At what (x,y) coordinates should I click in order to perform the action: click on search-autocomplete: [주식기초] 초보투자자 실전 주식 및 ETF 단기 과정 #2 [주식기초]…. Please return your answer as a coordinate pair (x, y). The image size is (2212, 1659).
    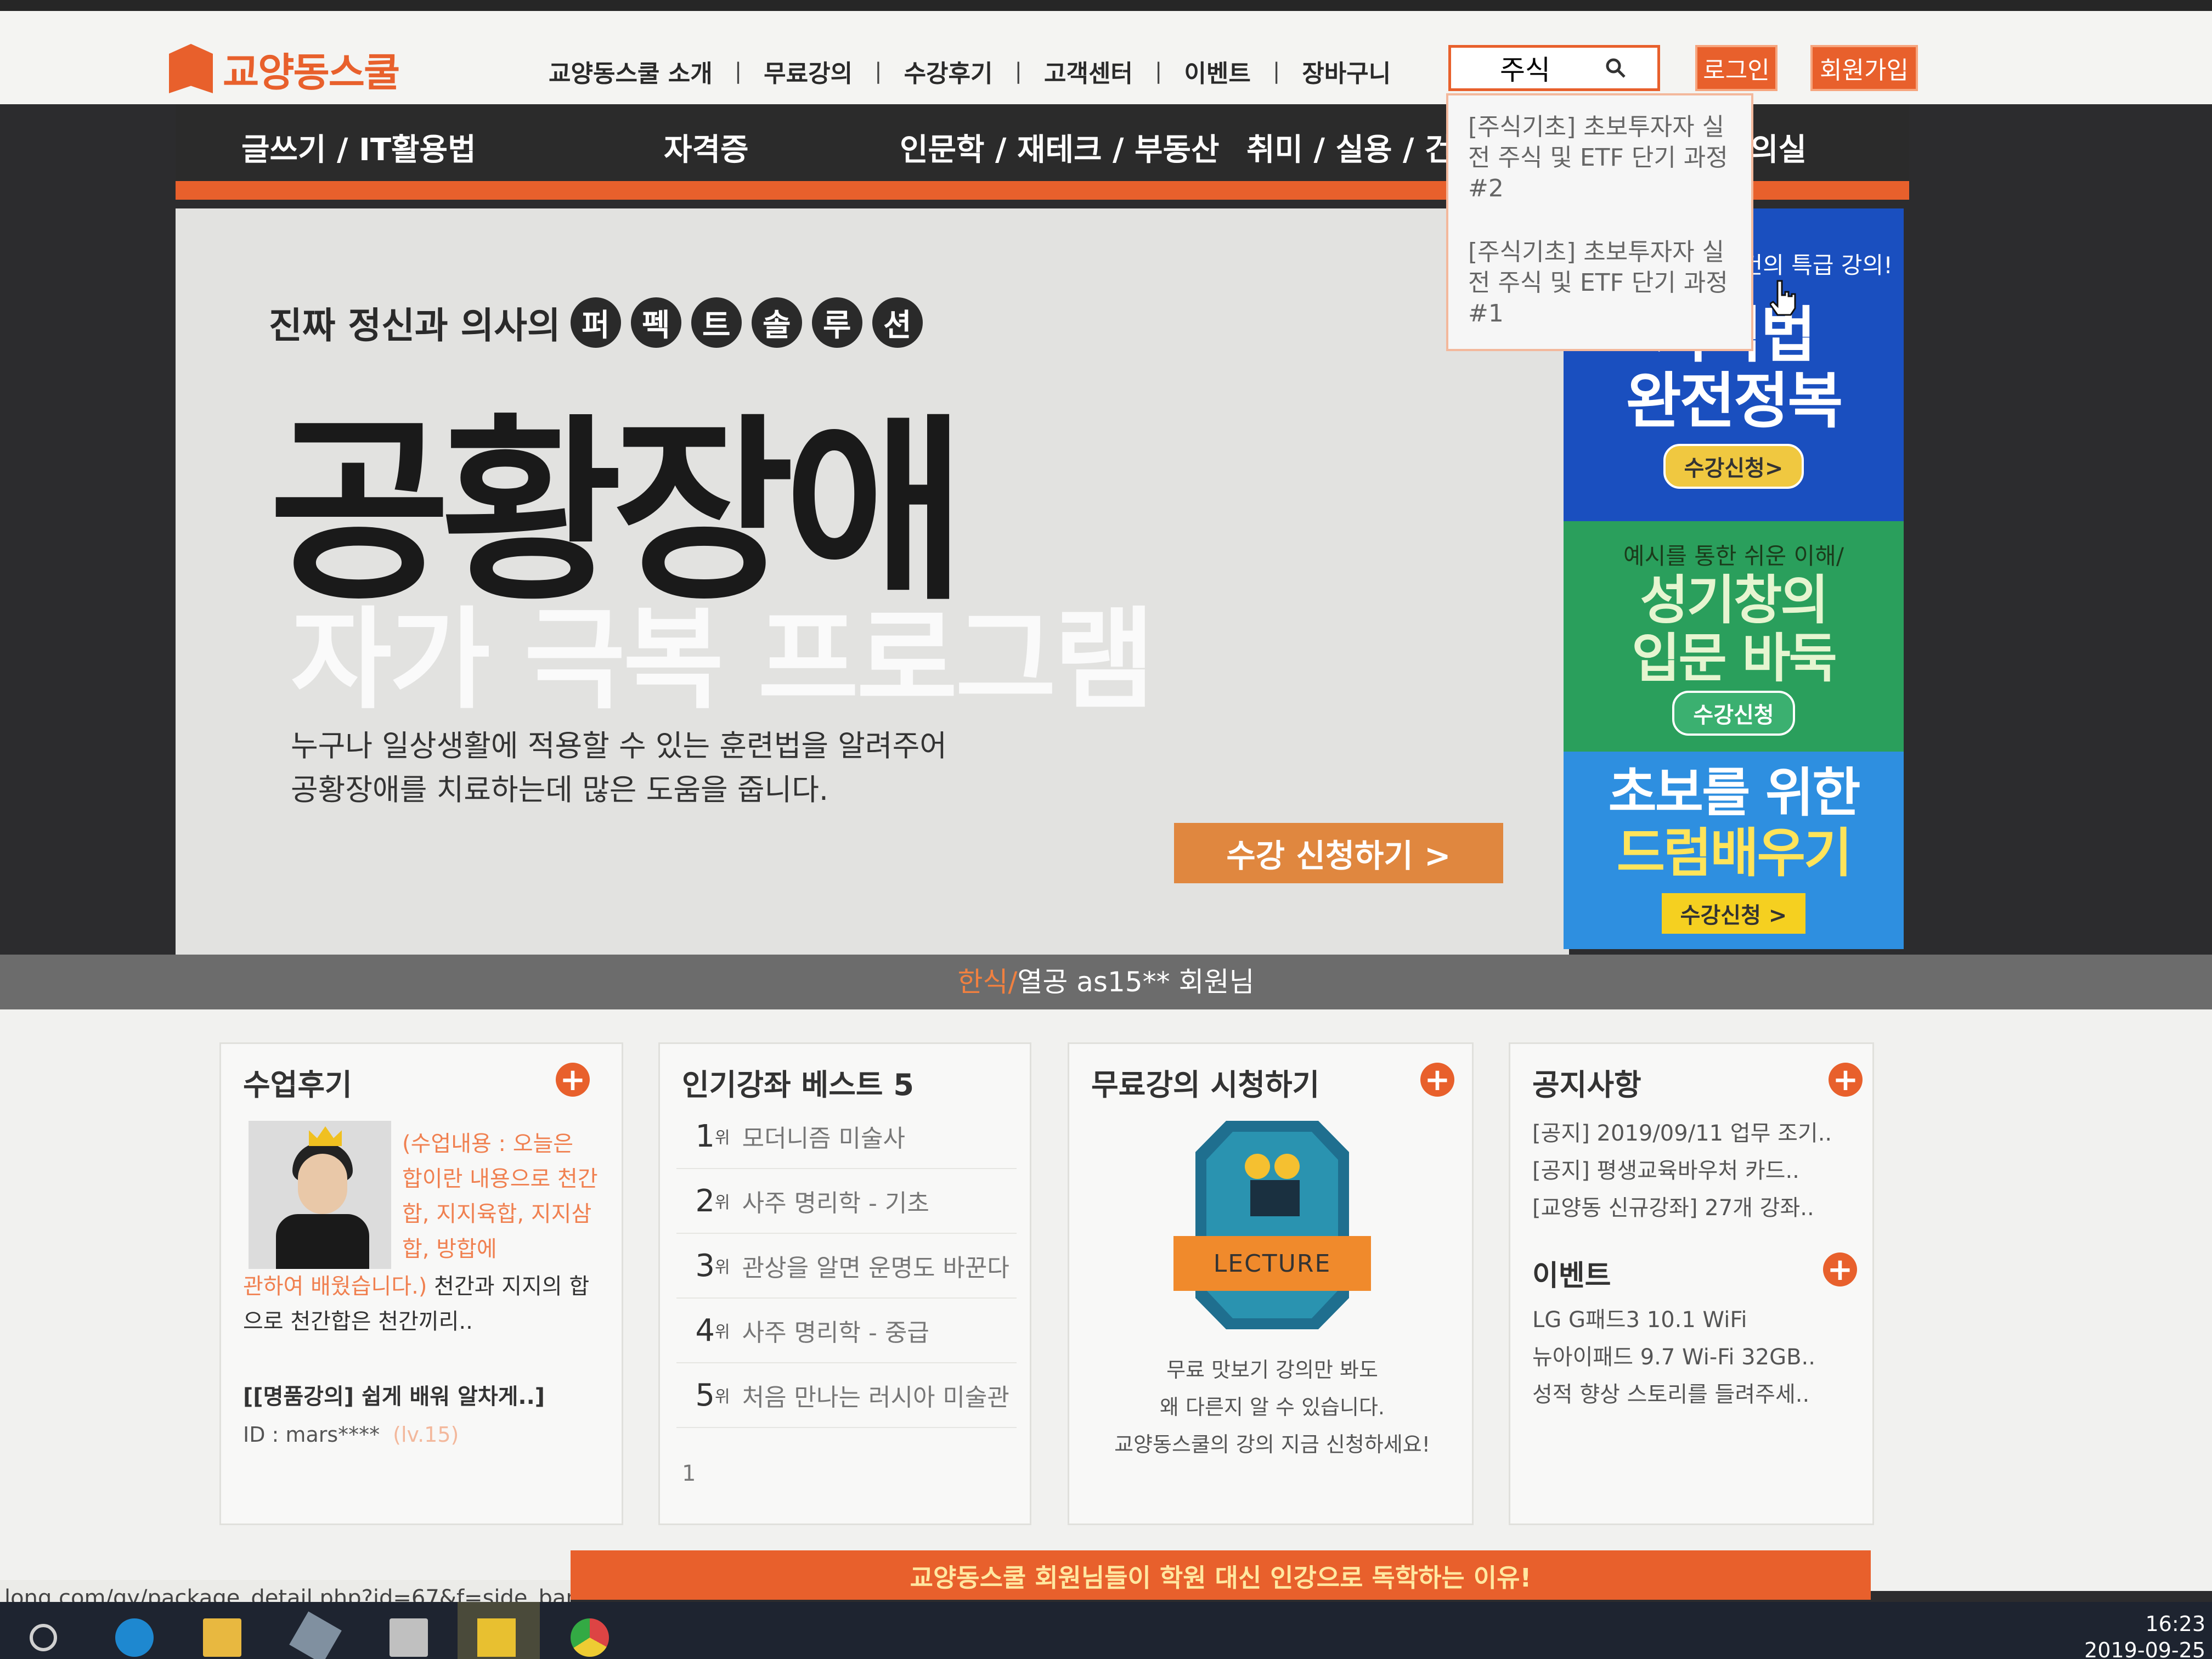
    Looking at the image, I should click on (1599, 222).